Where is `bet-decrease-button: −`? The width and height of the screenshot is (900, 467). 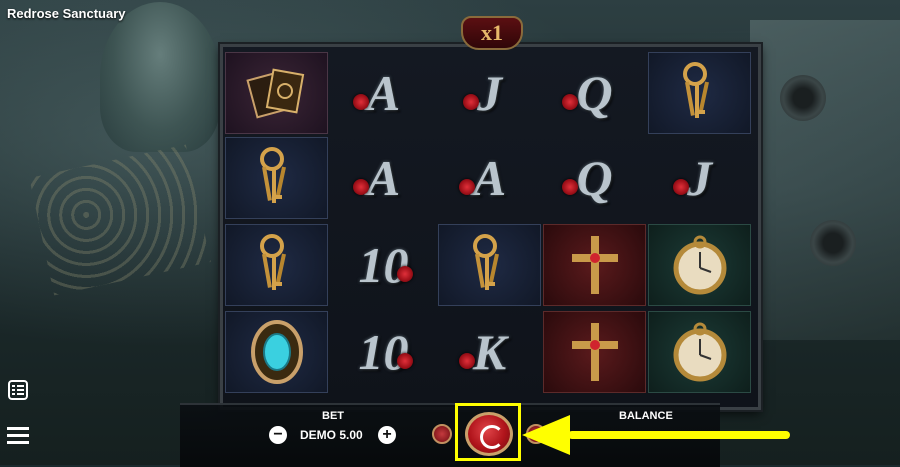
bet-decrease-button: − is located at coordinates (278, 435).